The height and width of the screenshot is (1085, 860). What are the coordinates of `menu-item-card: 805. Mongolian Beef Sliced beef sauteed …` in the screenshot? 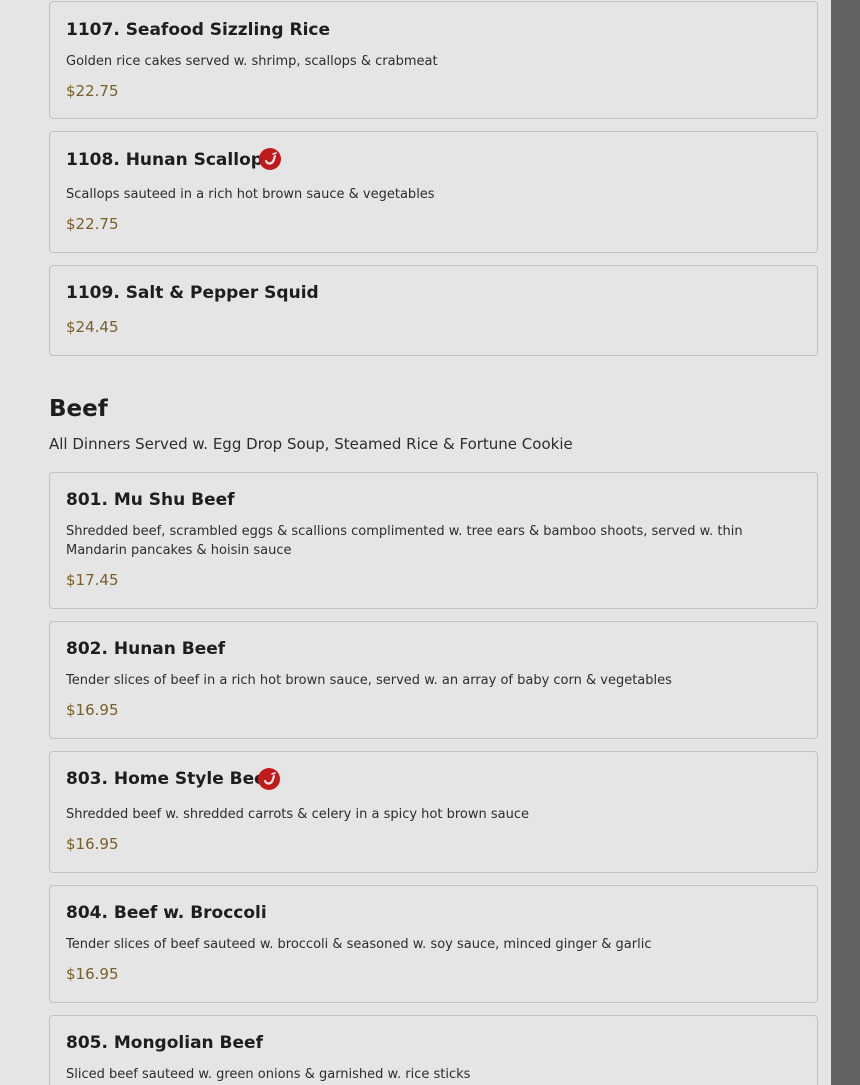 It's located at (433, 1050).